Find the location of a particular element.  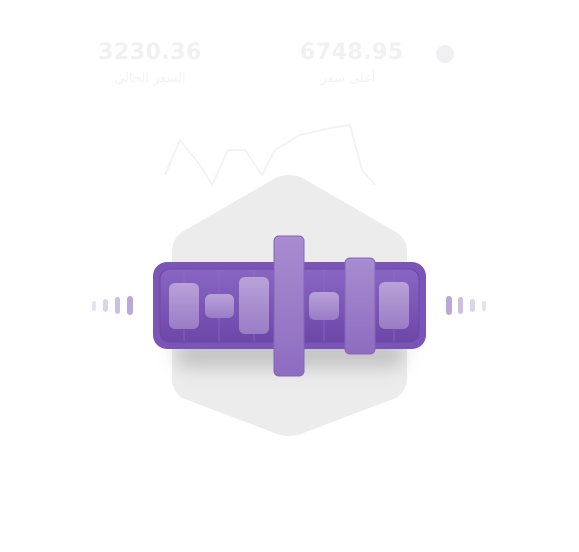

left-bars-icon is located at coordinates (112, 305).